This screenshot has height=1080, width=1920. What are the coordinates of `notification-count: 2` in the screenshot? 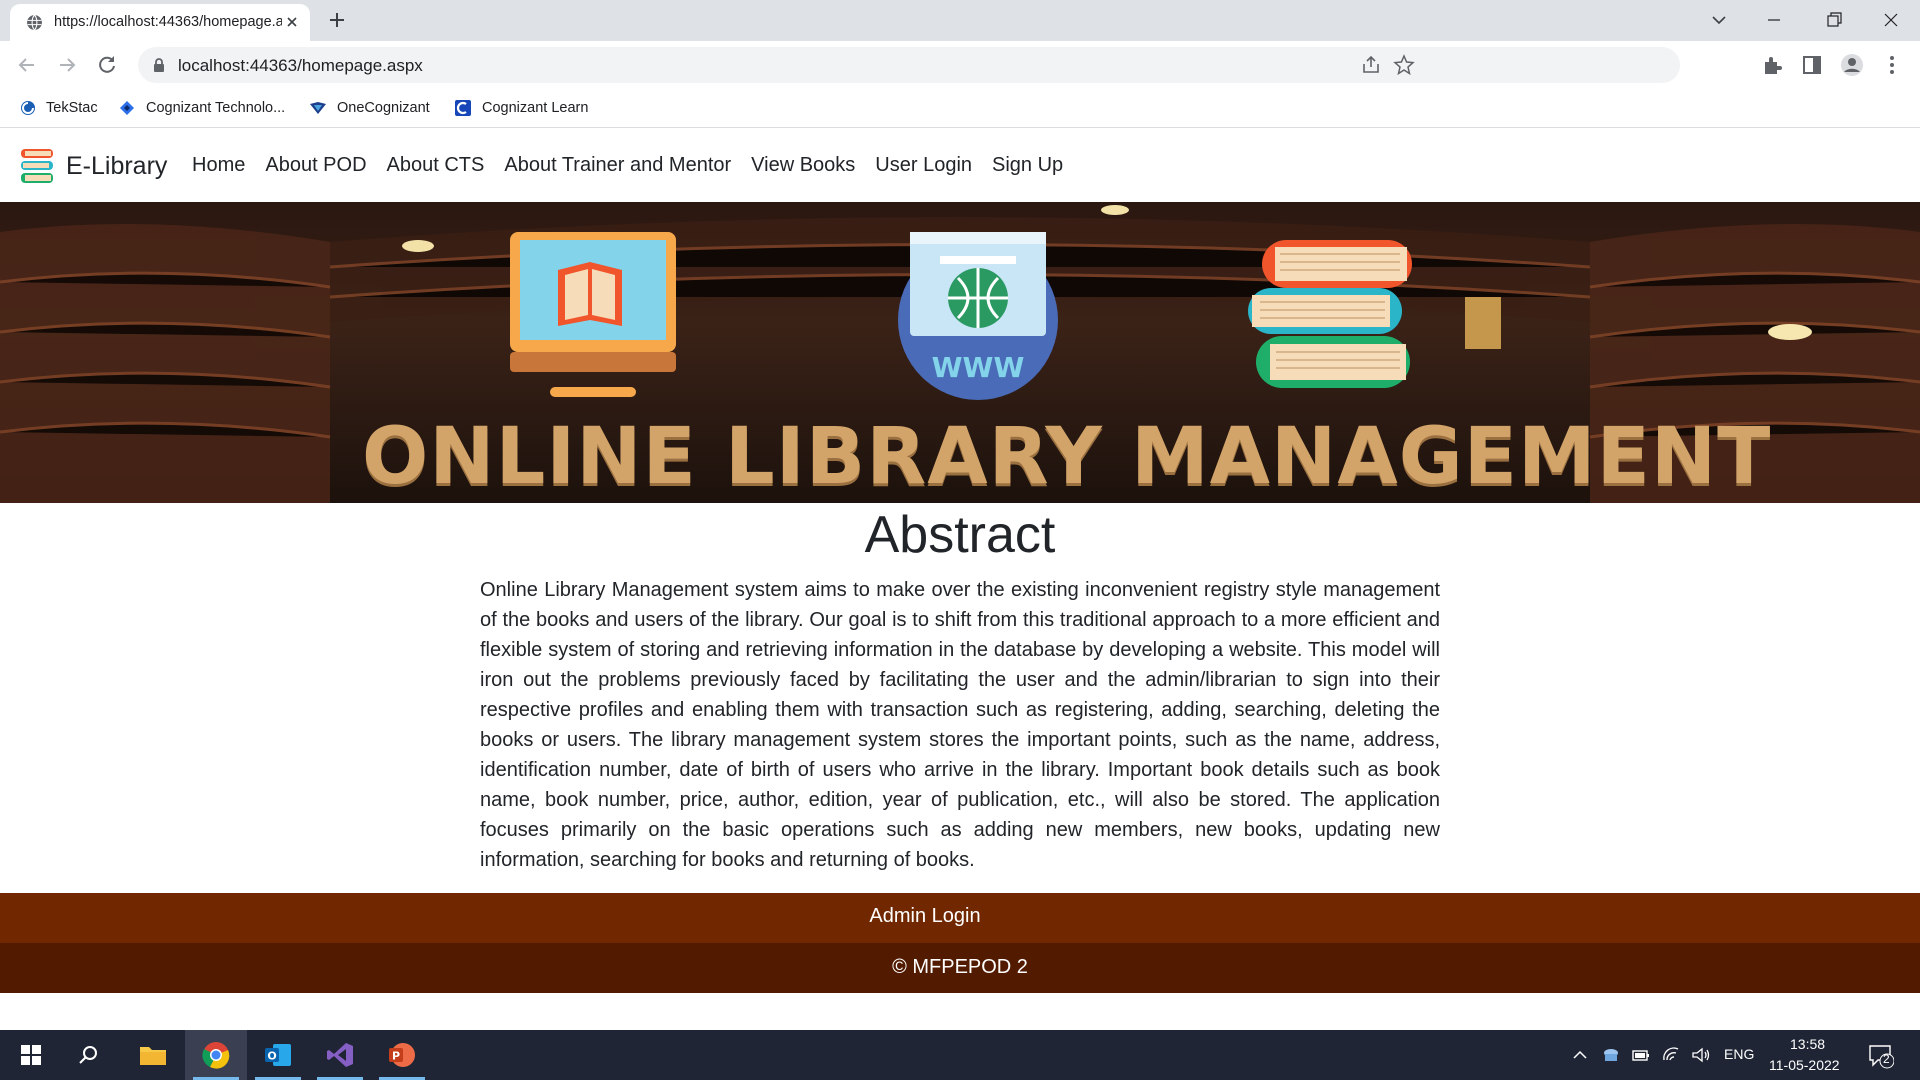 It's located at (1886, 1059).